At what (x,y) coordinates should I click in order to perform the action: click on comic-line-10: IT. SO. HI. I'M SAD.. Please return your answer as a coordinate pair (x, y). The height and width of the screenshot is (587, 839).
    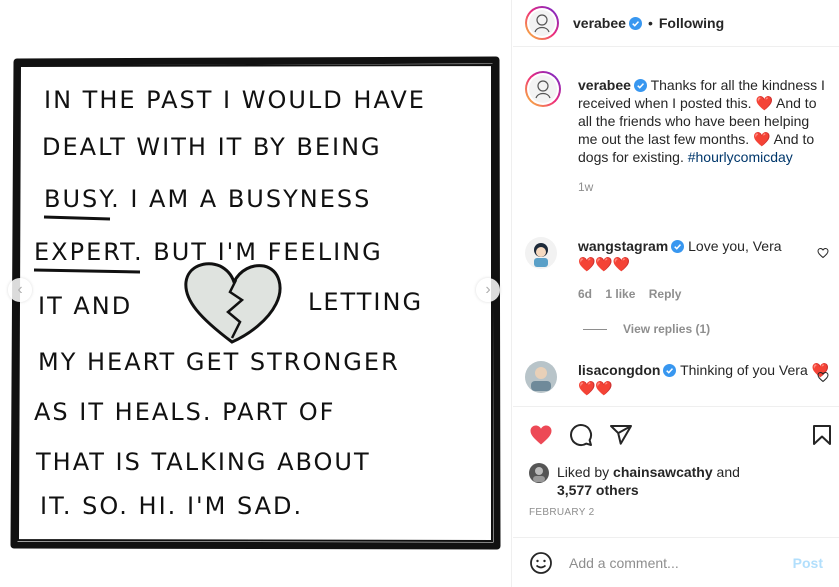
    Looking at the image, I should click on (171, 506).